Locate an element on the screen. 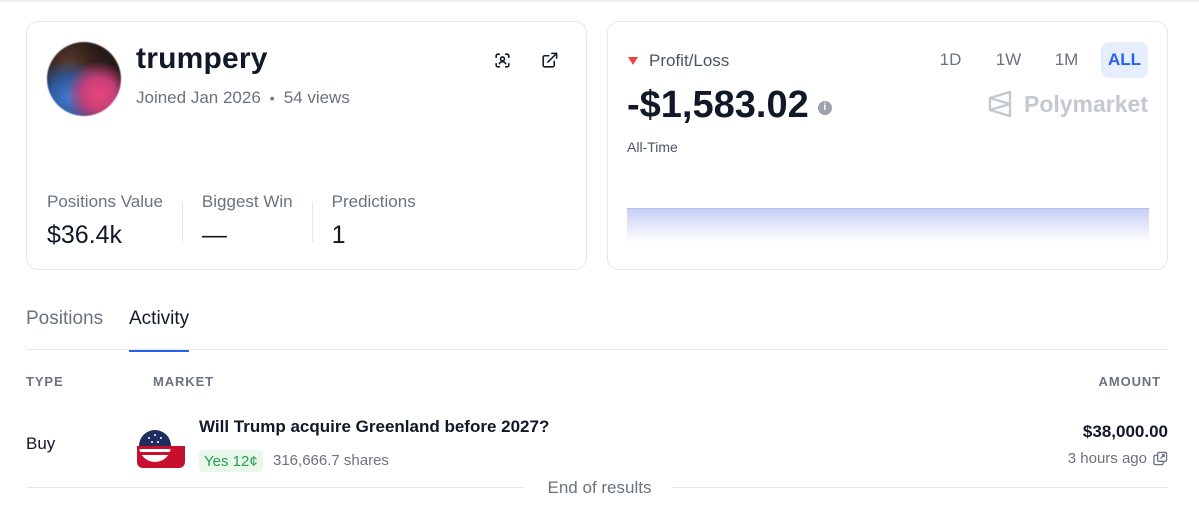 The width and height of the screenshot is (1199, 530). activity-amount: $38,000.00 is located at coordinates (1125, 431).